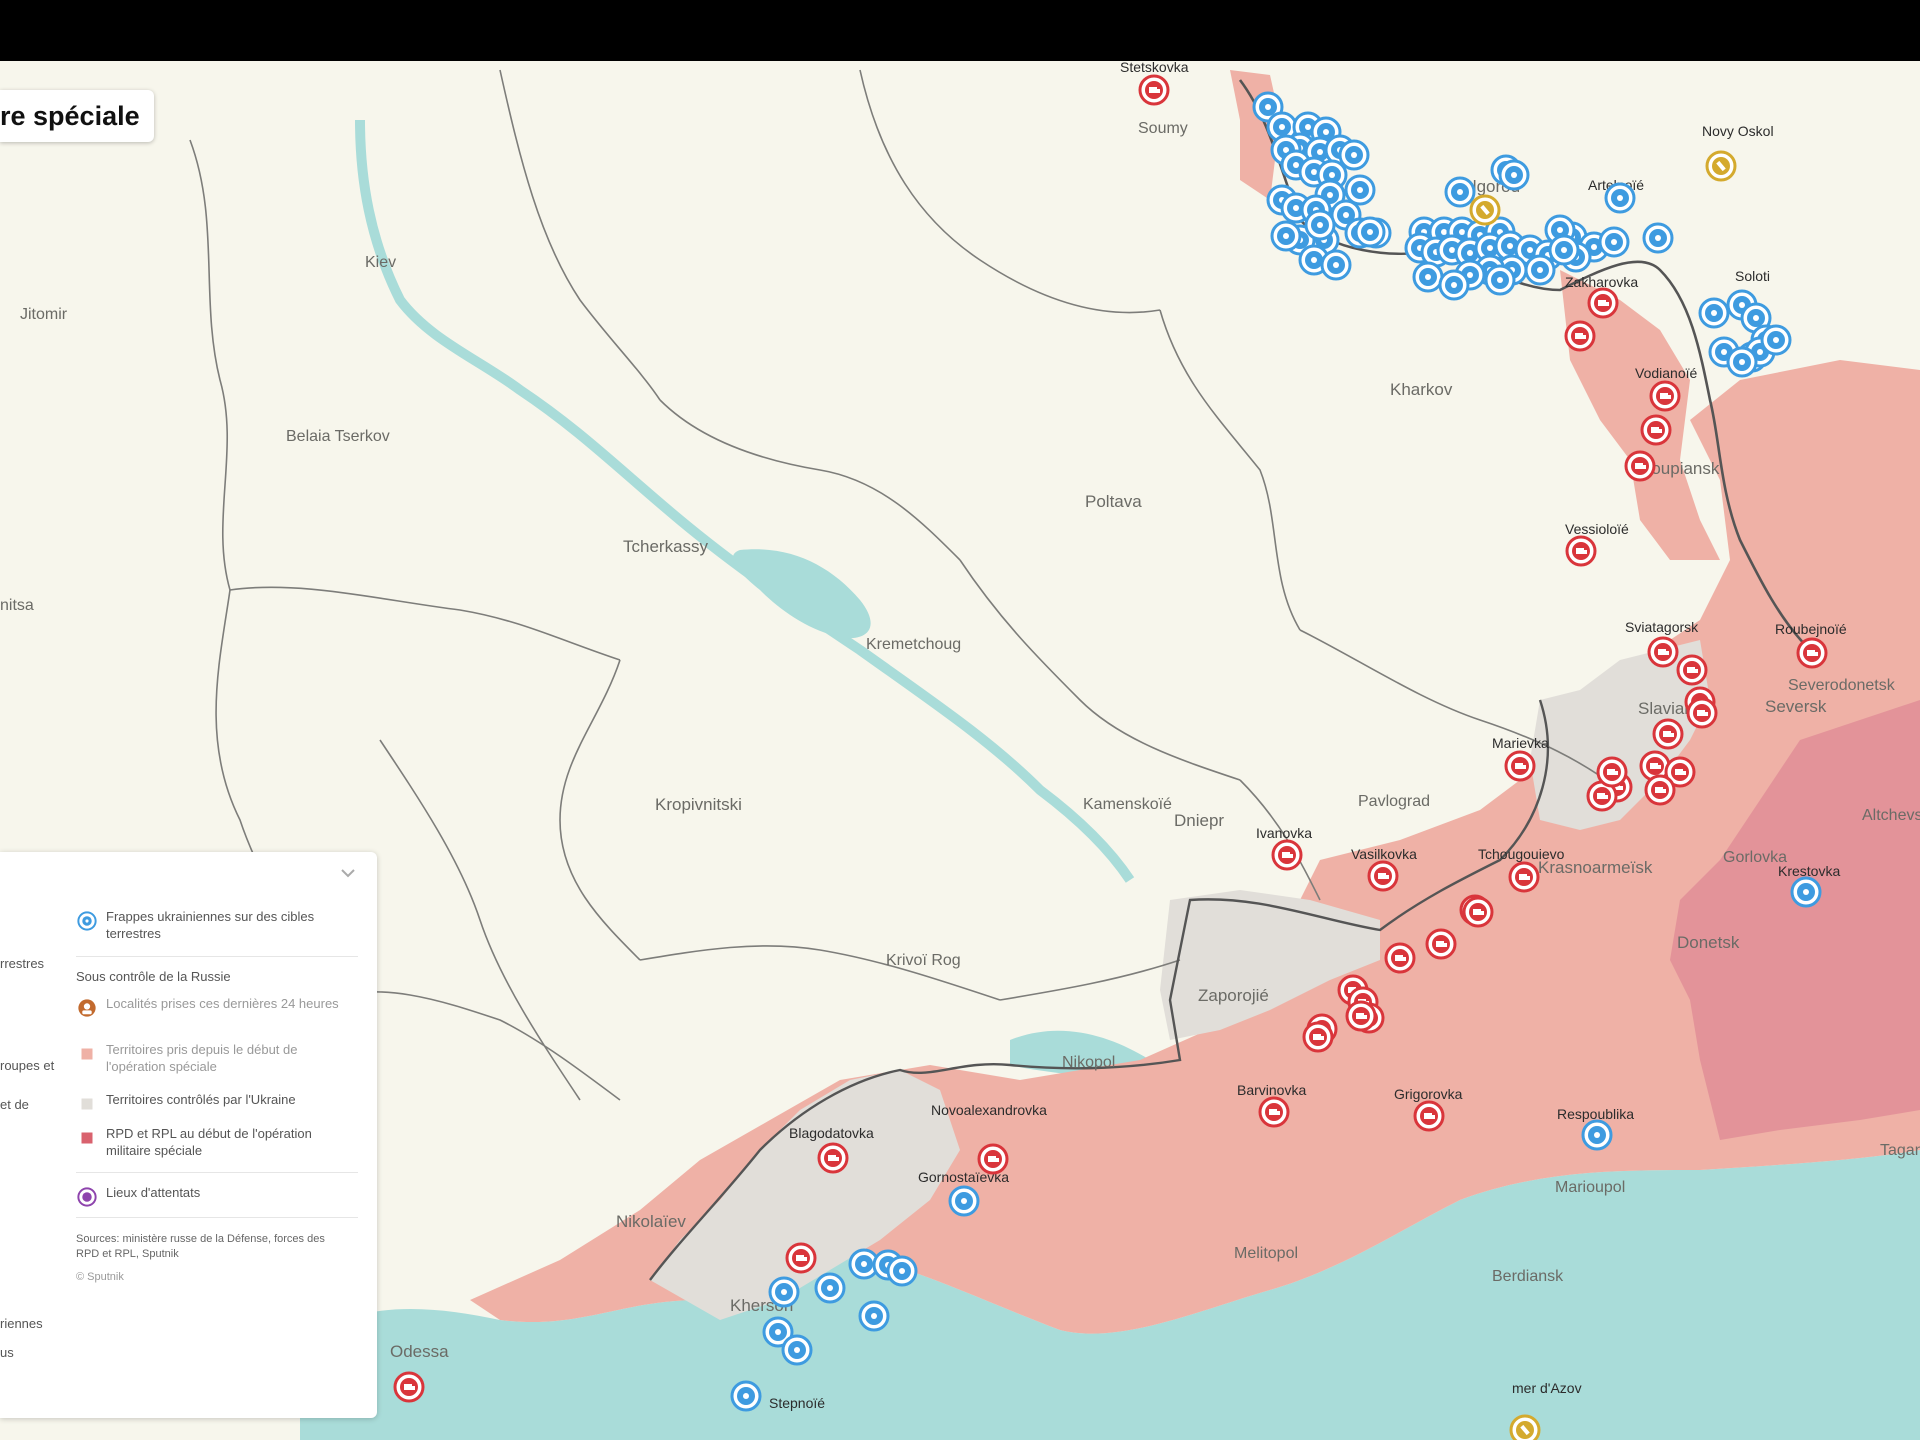 This screenshot has height=1440, width=1920. I want to click on place-label: Krestovka, so click(1809, 871).